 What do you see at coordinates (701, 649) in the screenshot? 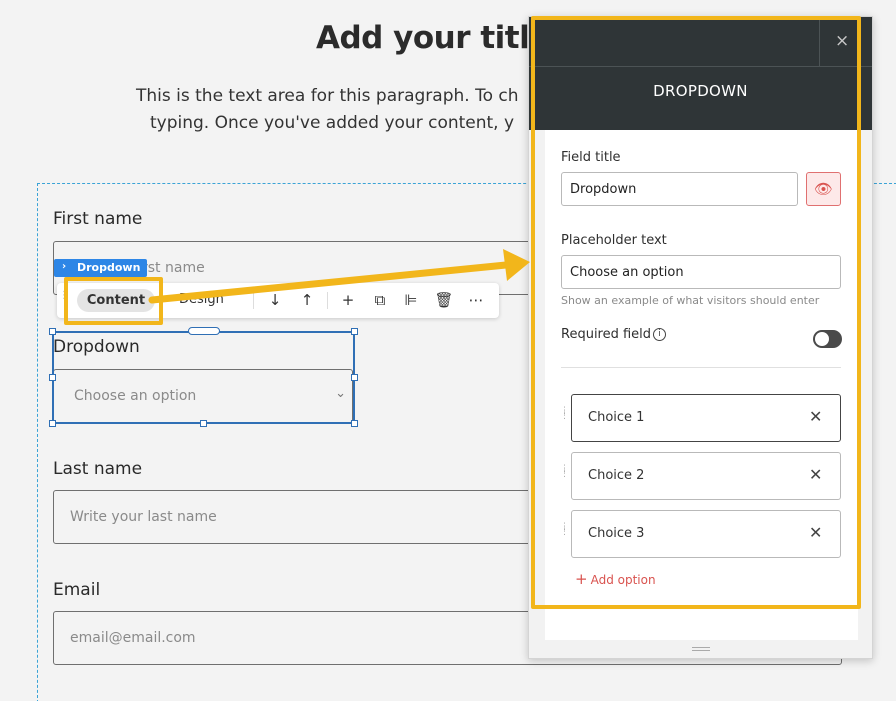
I see `panel-resize-grip` at bounding box center [701, 649].